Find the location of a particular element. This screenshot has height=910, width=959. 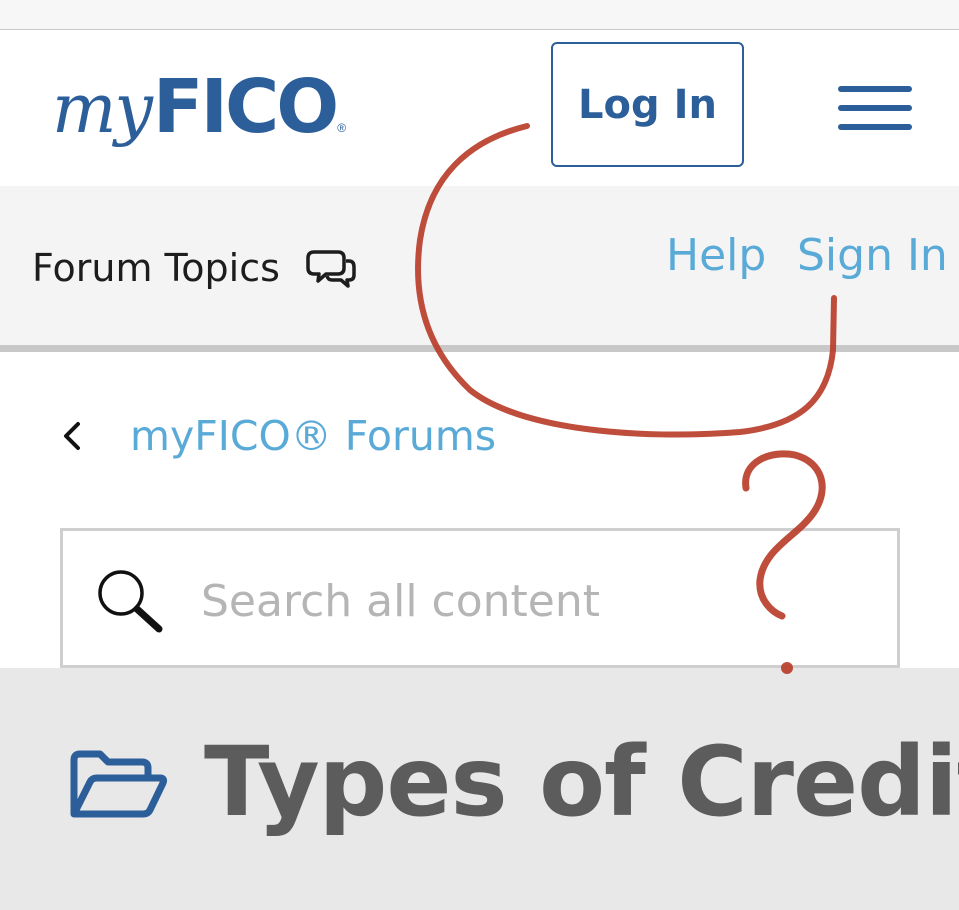

forum-topics-label: Forum Topics is located at coordinates (156, 268).